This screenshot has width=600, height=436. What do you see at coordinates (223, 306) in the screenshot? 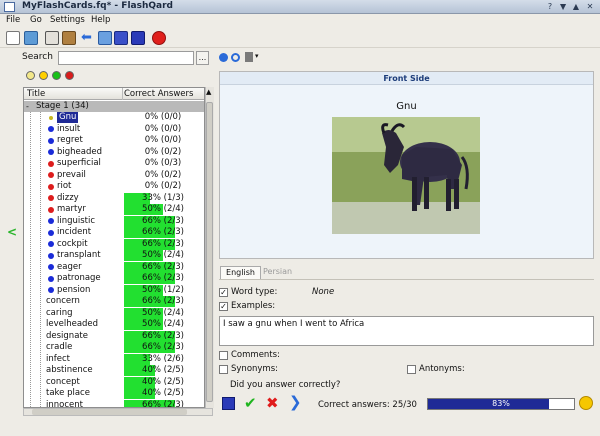
I see `examples-checkbox: ✓` at bounding box center [223, 306].